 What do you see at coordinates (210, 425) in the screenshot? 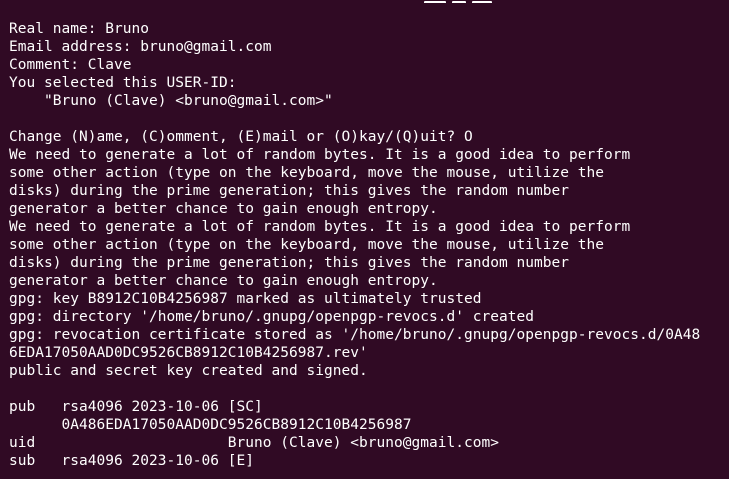
I see `terminal-line: 0A486EDA17050AAD0DC9526CB8912C10B4256987` at bounding box center [210, 425].